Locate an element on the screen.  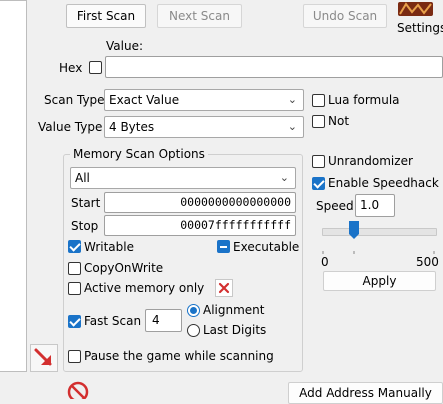
value-type-select: 4 Bytes ⌄ is located at coordinates (204, 127).